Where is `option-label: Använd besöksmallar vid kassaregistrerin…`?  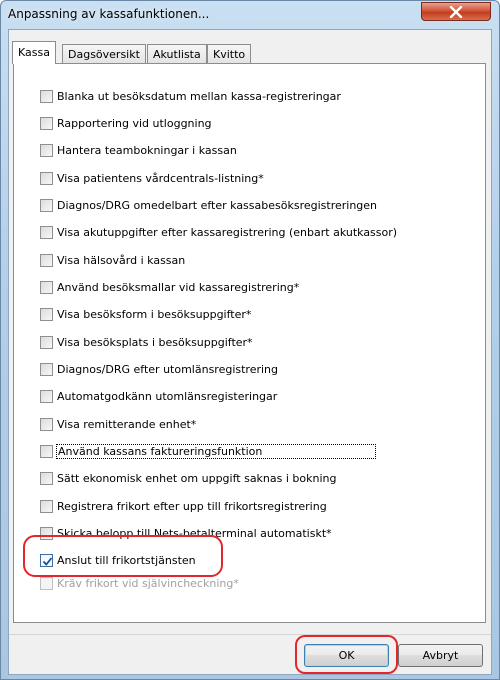 option-label: Använd besöksmallar vid kassaregistrerin… is located at coordinates (178, 287).